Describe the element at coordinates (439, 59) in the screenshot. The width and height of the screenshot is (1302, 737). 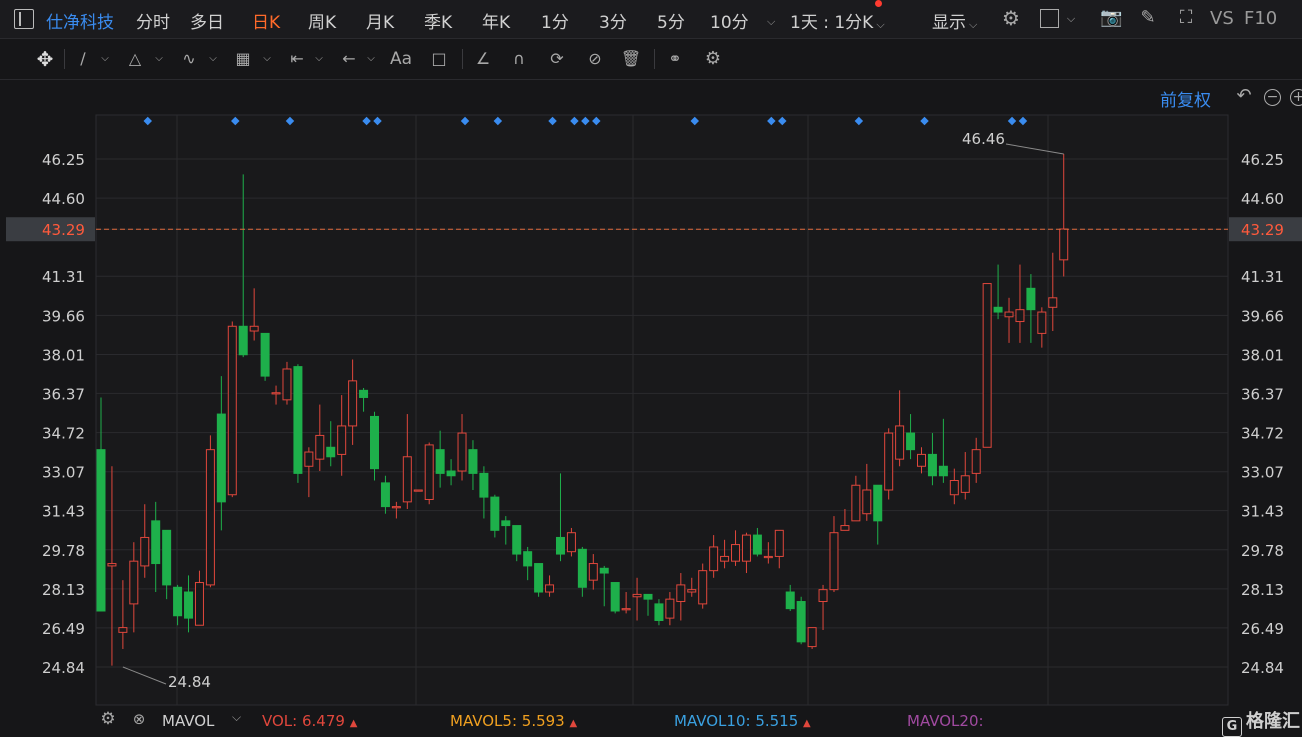
I see `comment-tool-icon: □` at that location.